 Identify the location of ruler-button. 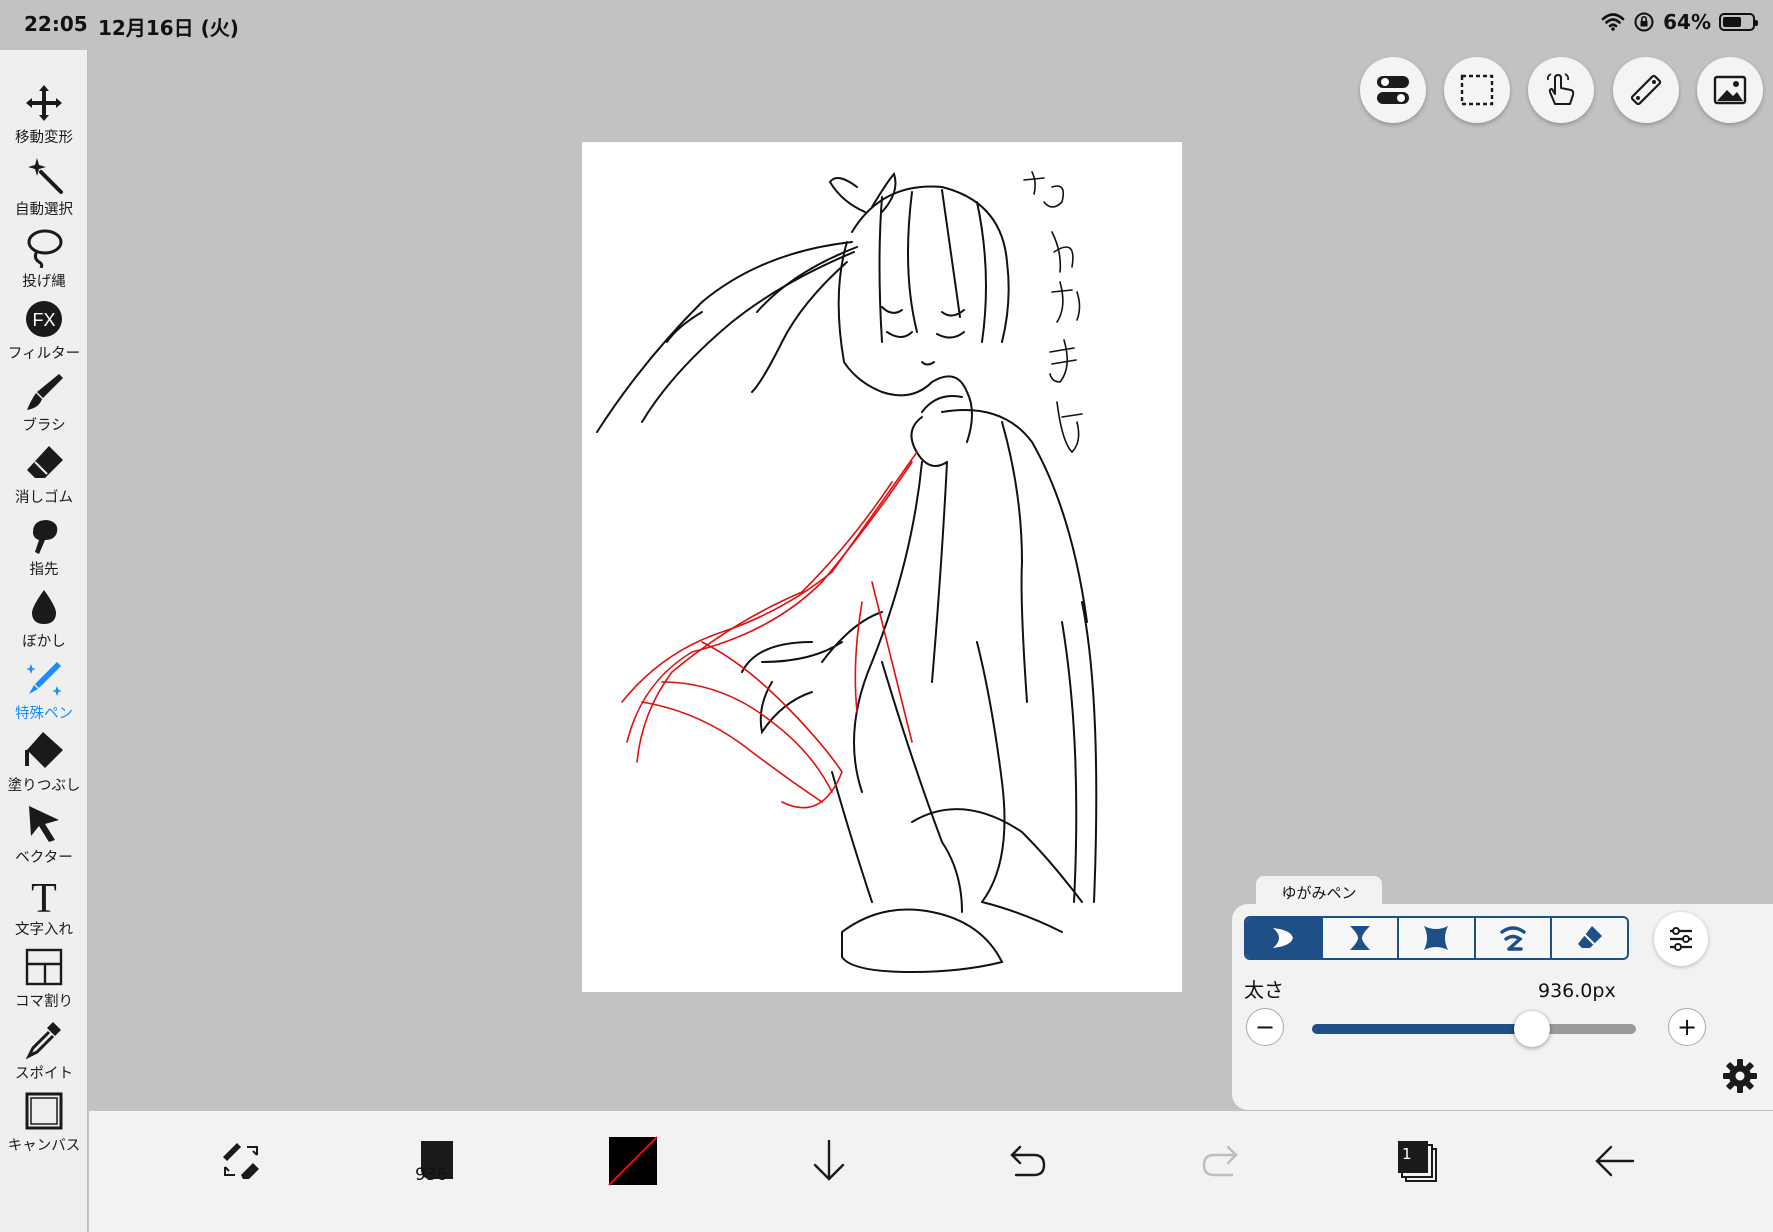
(1646, 90).